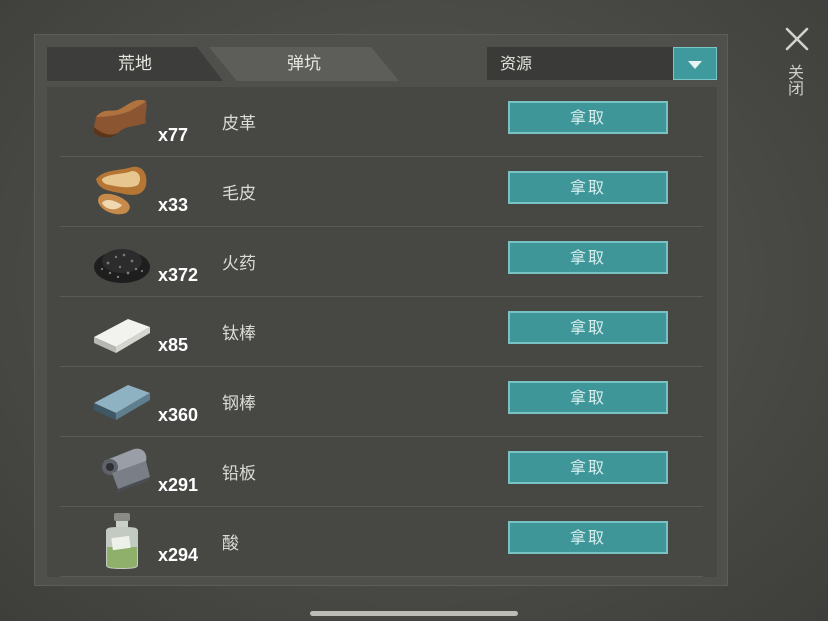  Describe the element at coordinates (230, 544) in the screenshot. I see `item-name: 酸` at that location.